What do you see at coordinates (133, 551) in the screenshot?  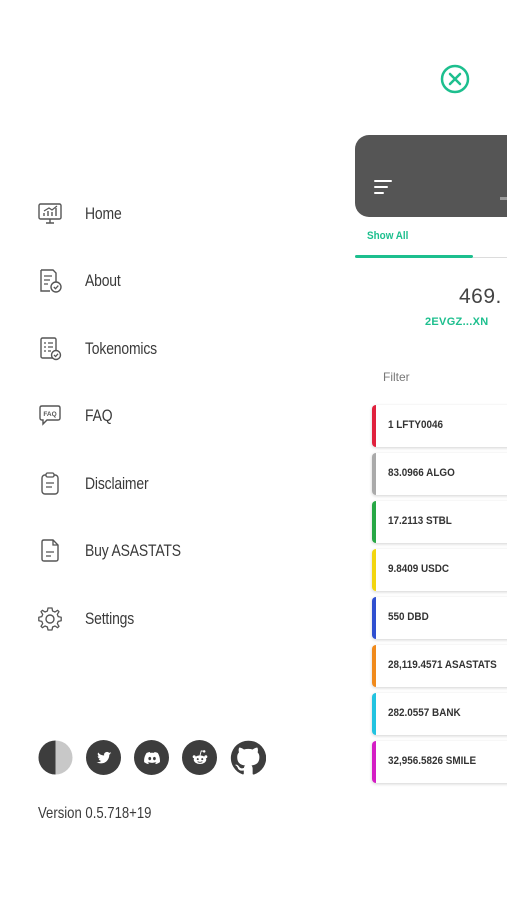 I see `menu-label-buy-asastats: Buy ASASTATS` at bounding box center [133, 551].